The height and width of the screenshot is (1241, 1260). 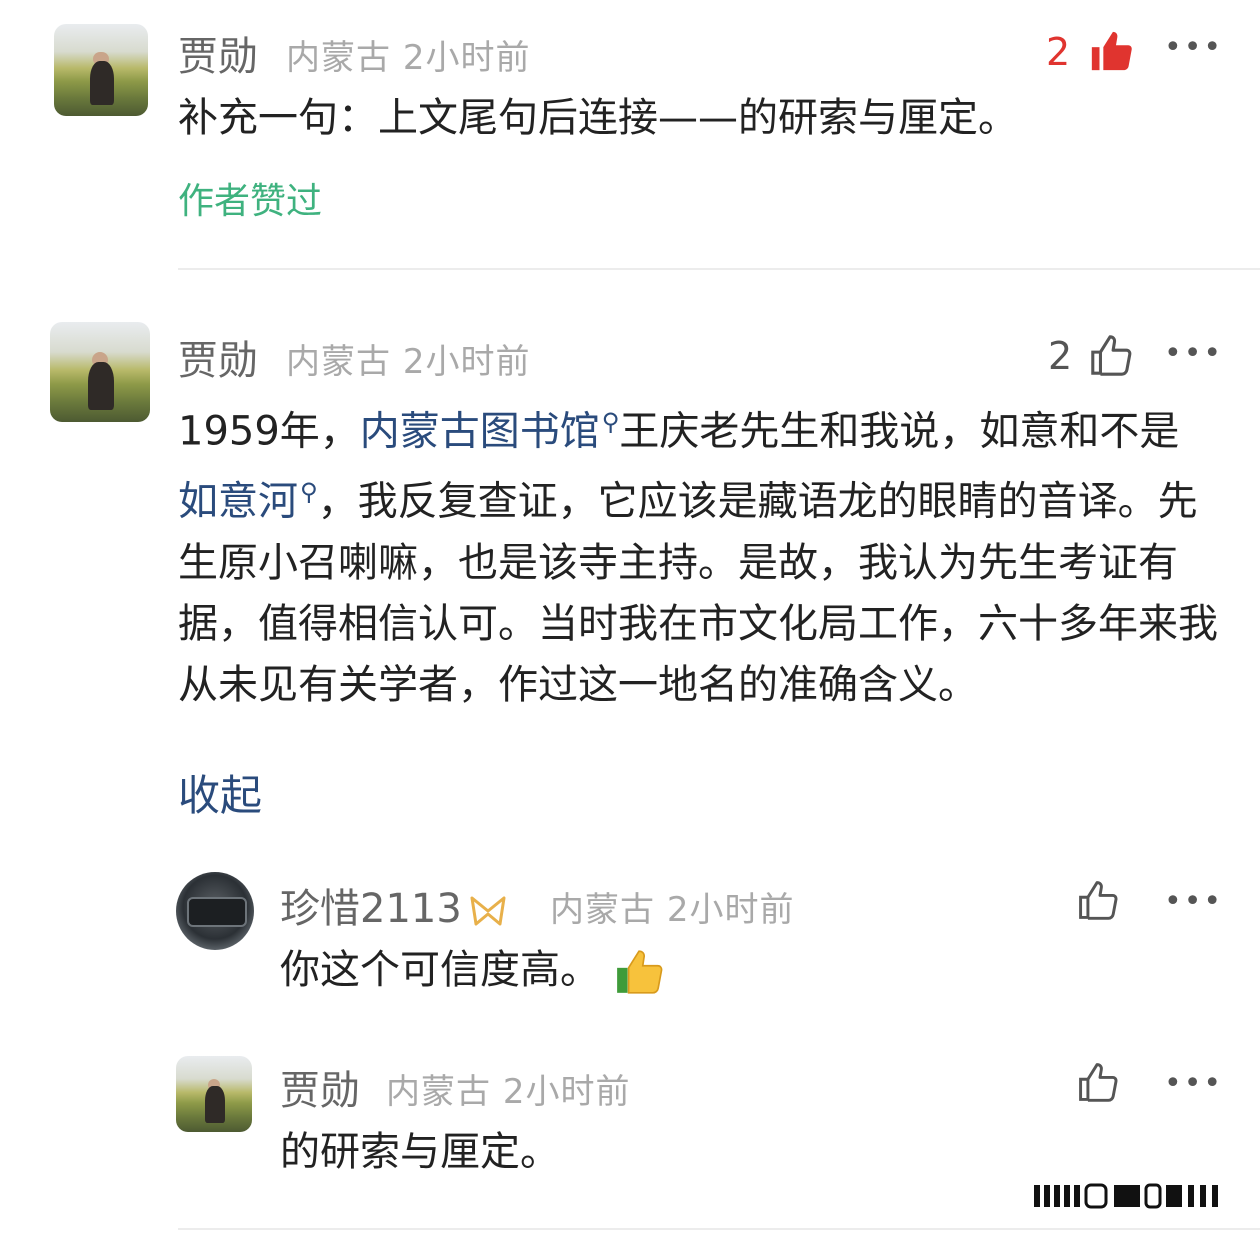 What do you see at coordinates (250, 201) in the screenshot?
I see `author-liked-label: 作者赞过` at bounding box center [250, 201].